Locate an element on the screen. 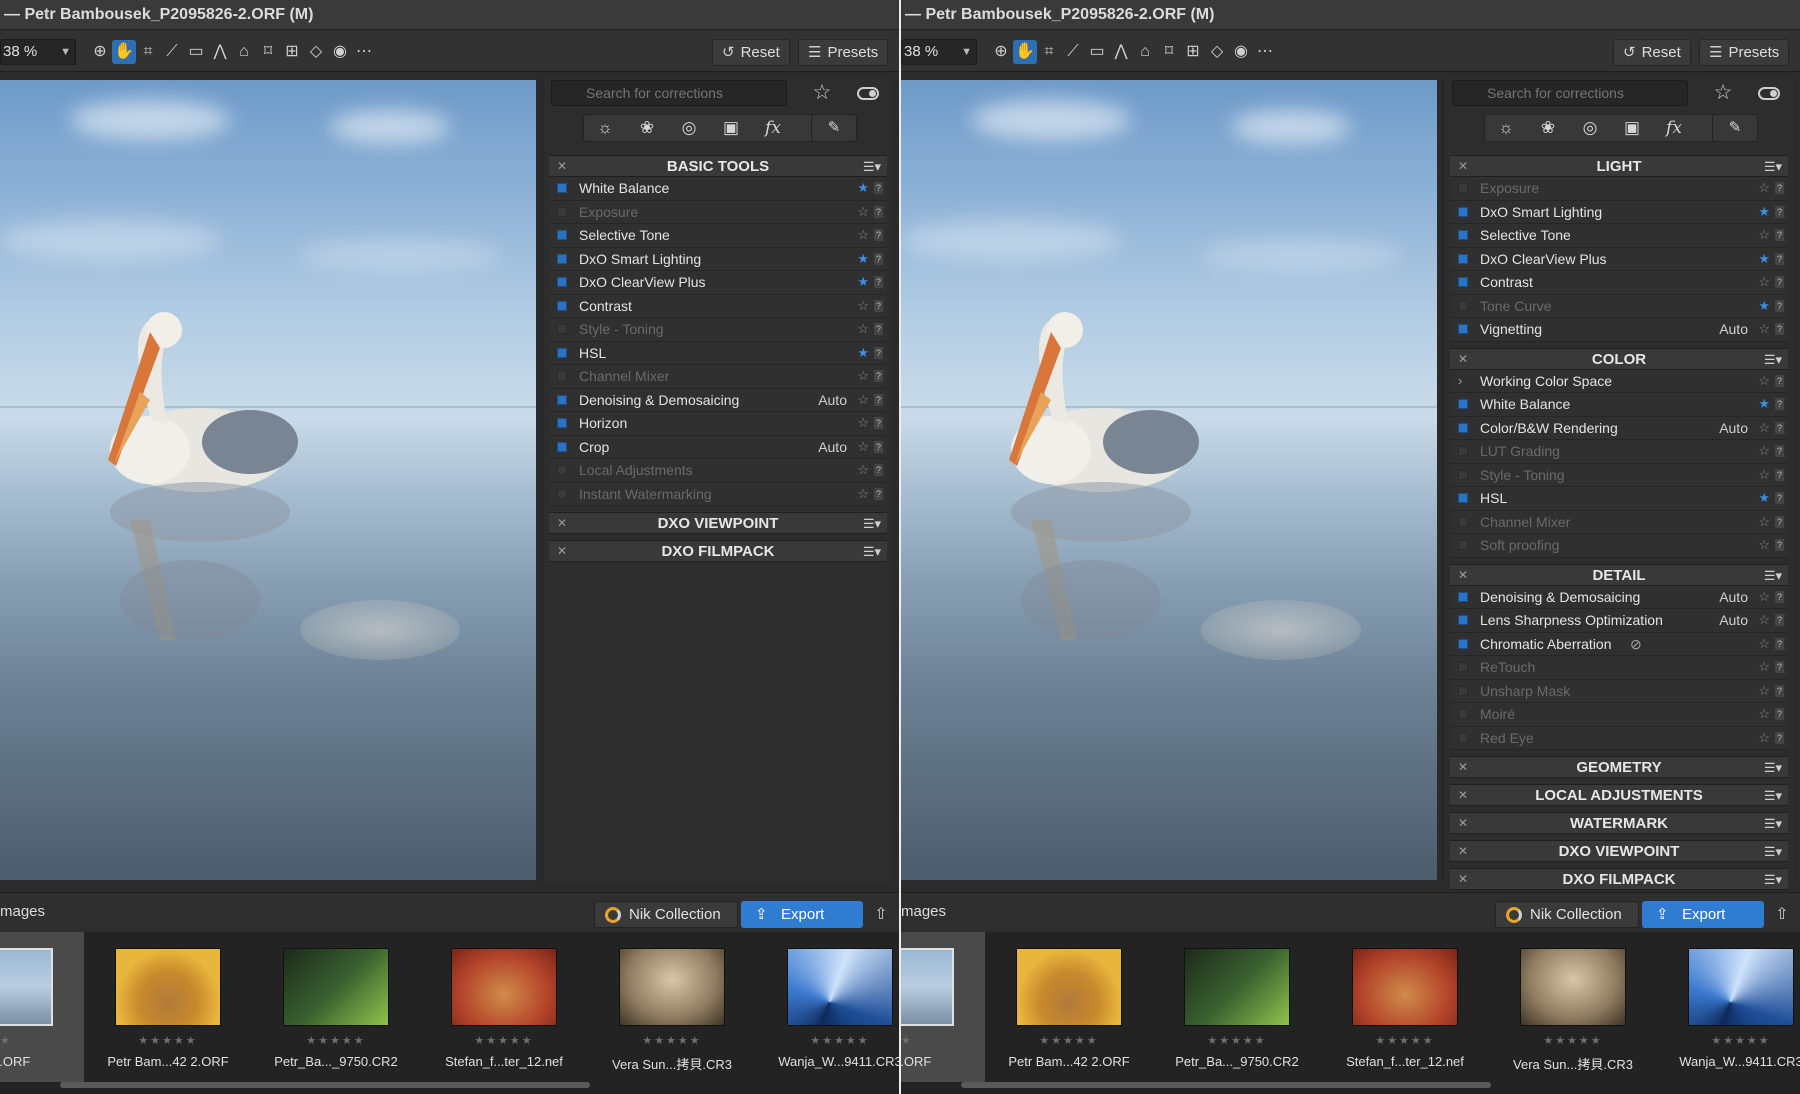  light-sun-icon: ☼ is located at coordinates (605, 128).